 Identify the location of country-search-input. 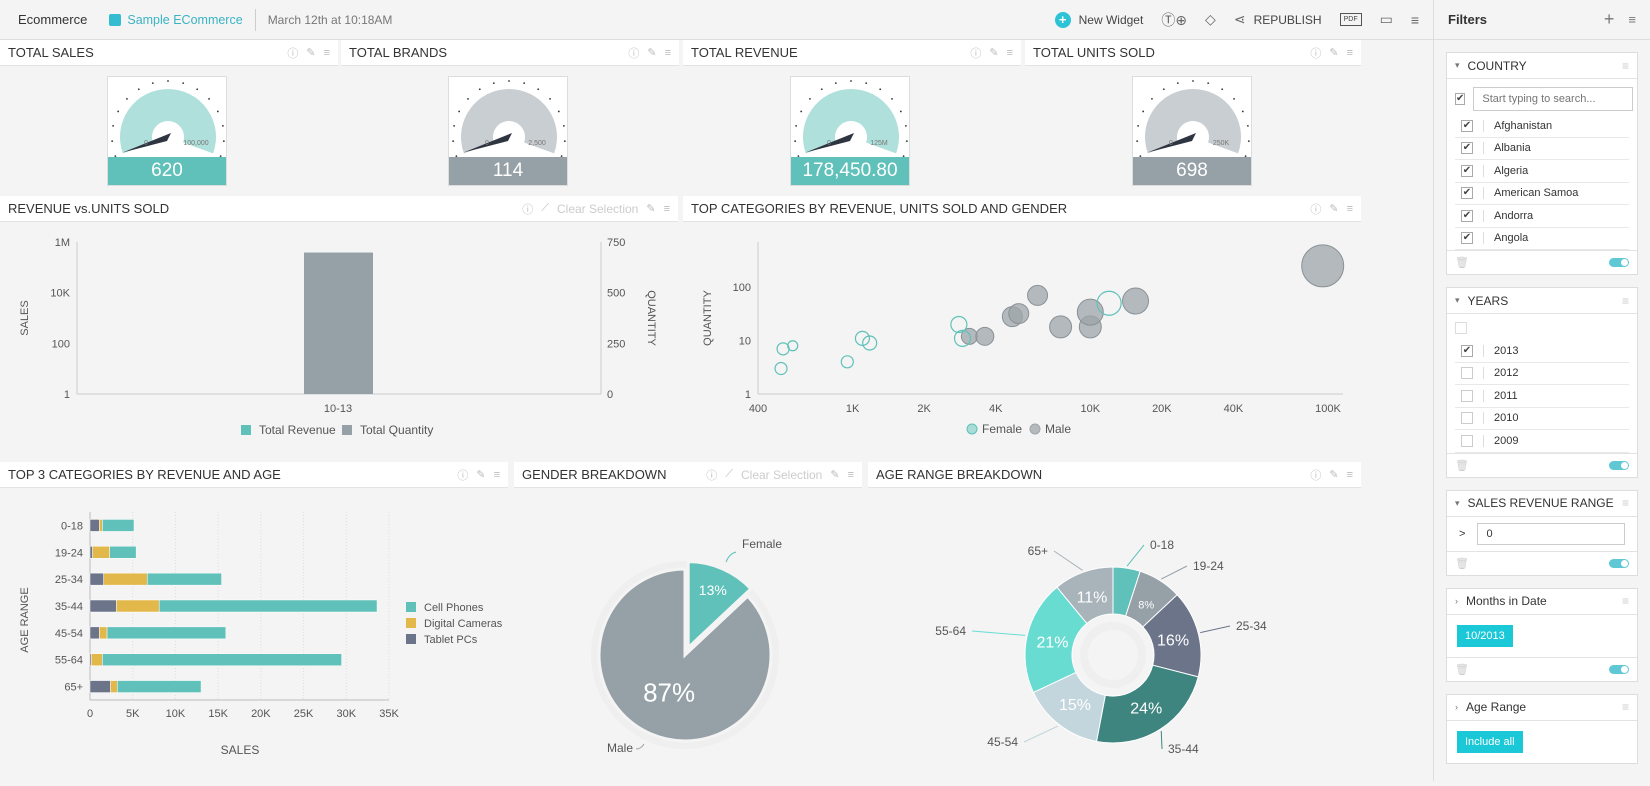
(1553, 99).